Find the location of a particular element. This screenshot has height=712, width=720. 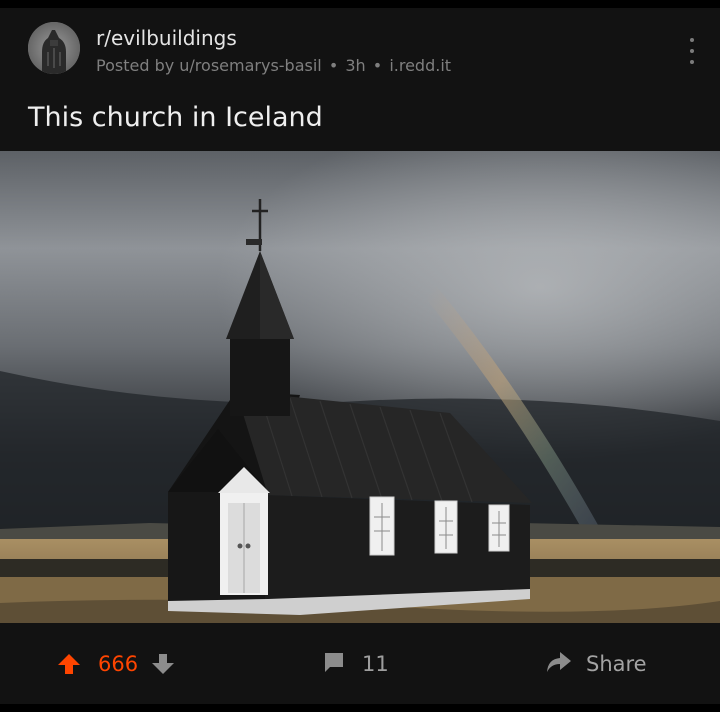

comments-count: 11 is located at coordinates (375, 664).